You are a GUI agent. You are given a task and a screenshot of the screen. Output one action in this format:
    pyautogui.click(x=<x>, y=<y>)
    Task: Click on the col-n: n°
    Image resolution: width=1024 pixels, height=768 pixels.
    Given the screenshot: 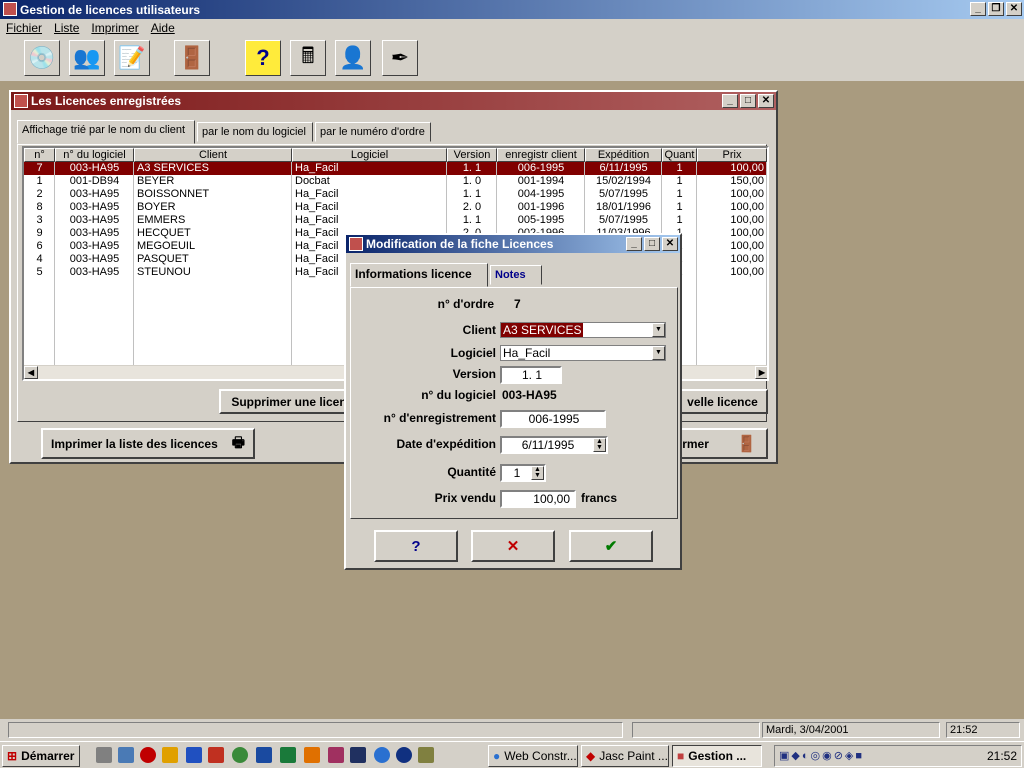 What is the action you would take?
    pyautogui.click(x=39, y=155)
    